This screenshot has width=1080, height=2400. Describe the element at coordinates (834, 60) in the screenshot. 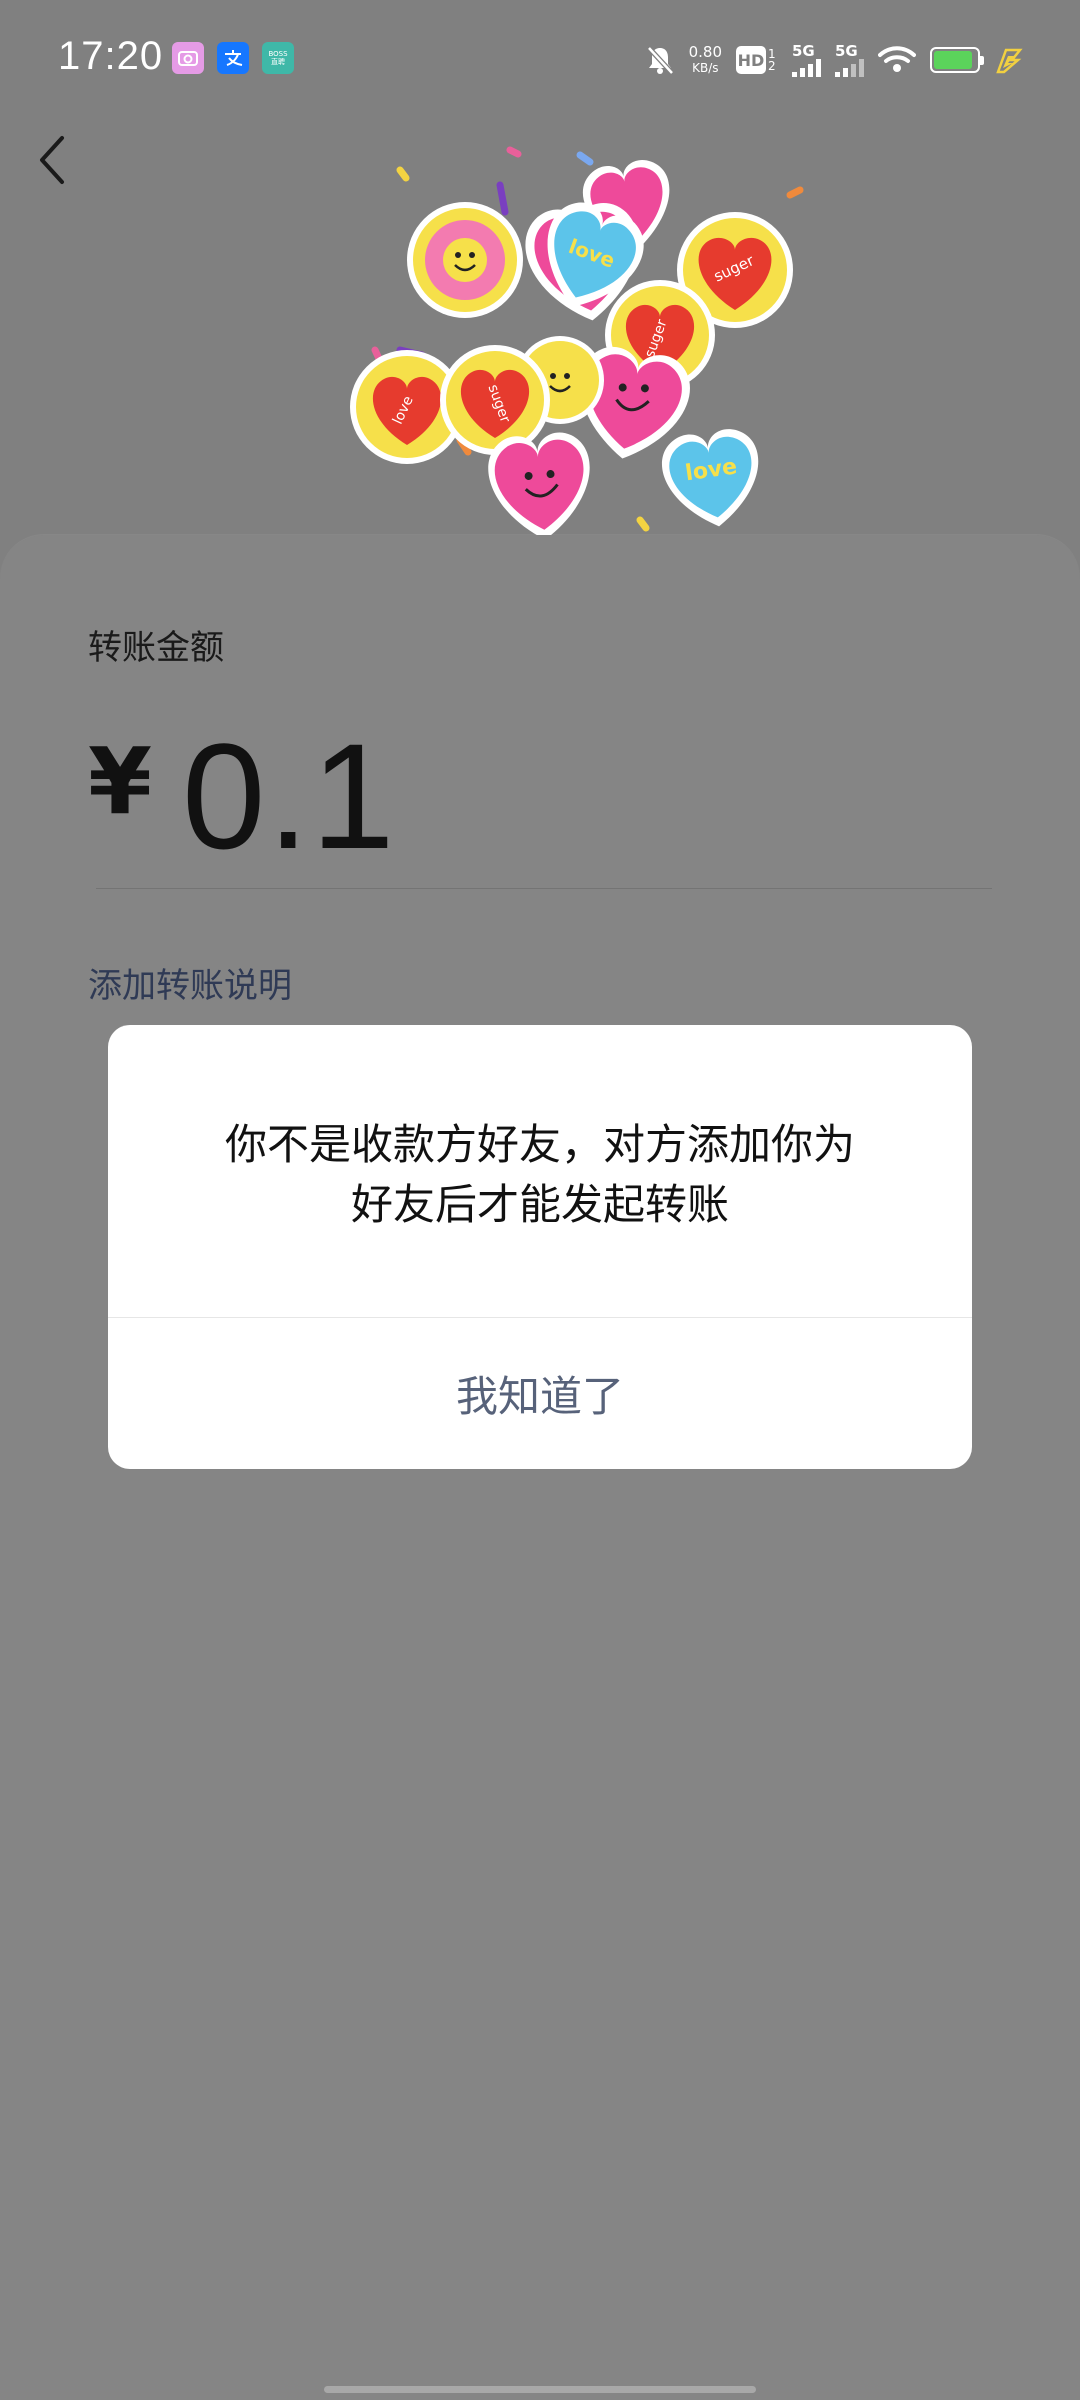

I see `status-icons: 0.80 KB/s HD 1 2 5G 5G` at that location.